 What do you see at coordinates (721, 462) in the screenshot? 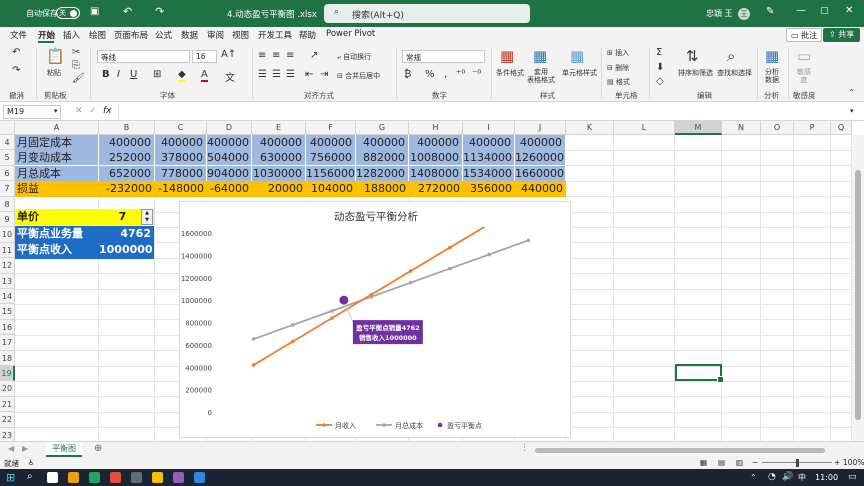
I see `page-layout-view-icon: ▤` at bounding box center [721, 462].